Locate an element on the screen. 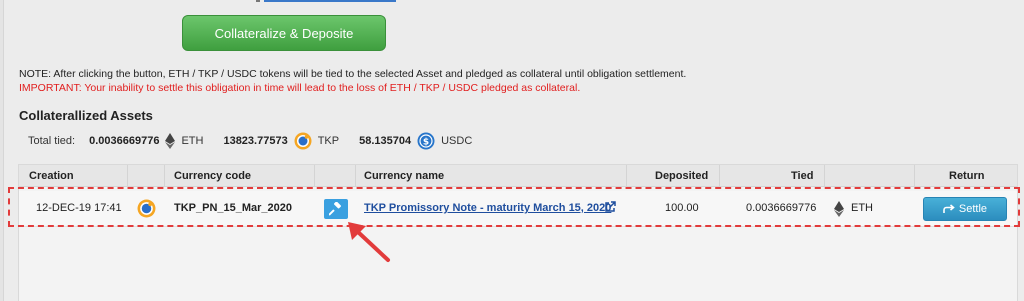 This screenshot has width=1024, height=301. settle-button: Settle is located at coordinates (965, 209).